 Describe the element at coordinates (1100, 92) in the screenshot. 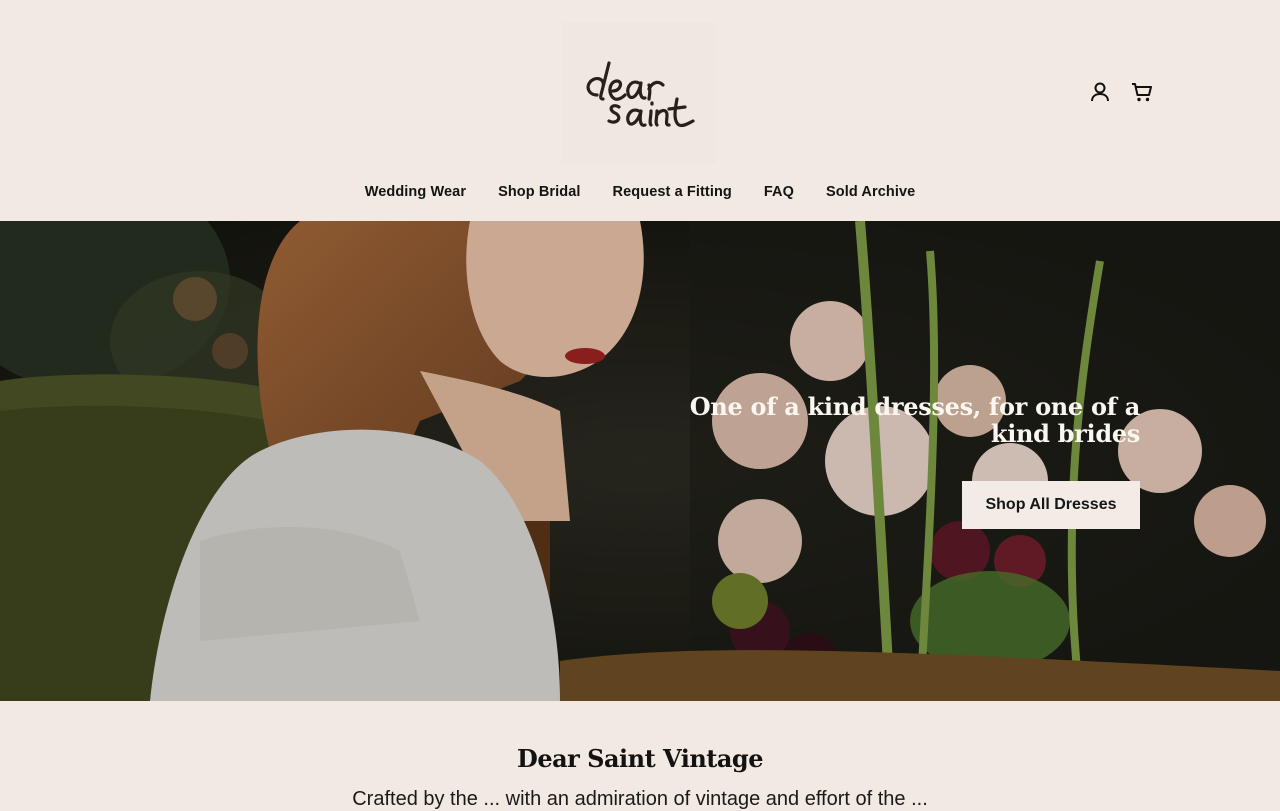

I see `account-icon` at that location.